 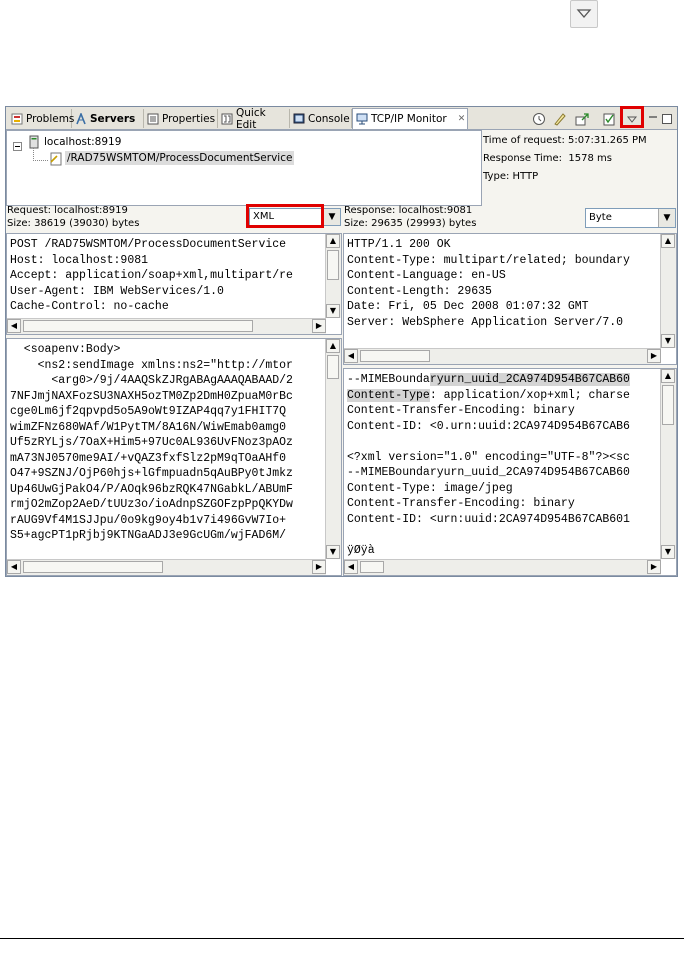 I want to click on page-divider, so click(x=342, y=938).